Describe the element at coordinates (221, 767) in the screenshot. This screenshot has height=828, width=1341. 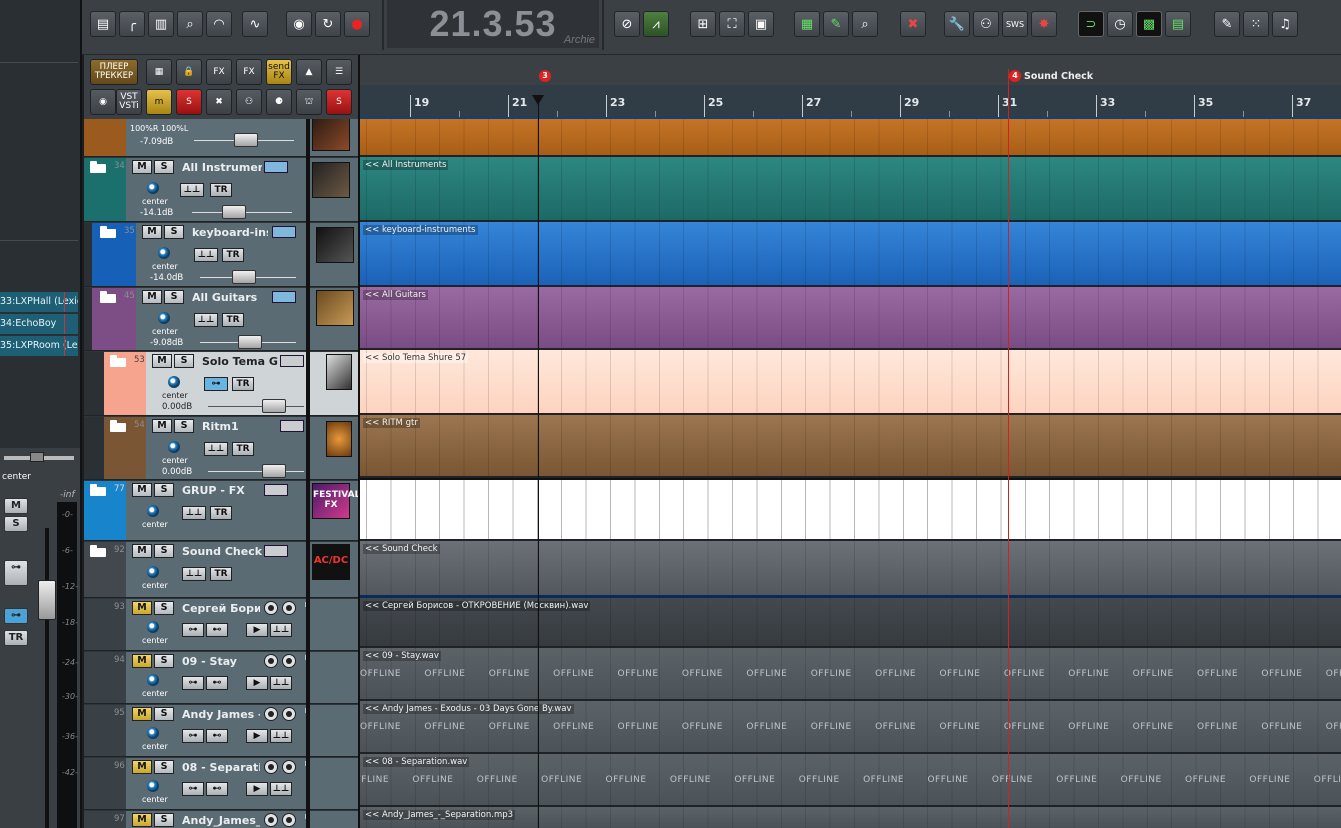
I see `track-name: 08 - Separatio` at that location.